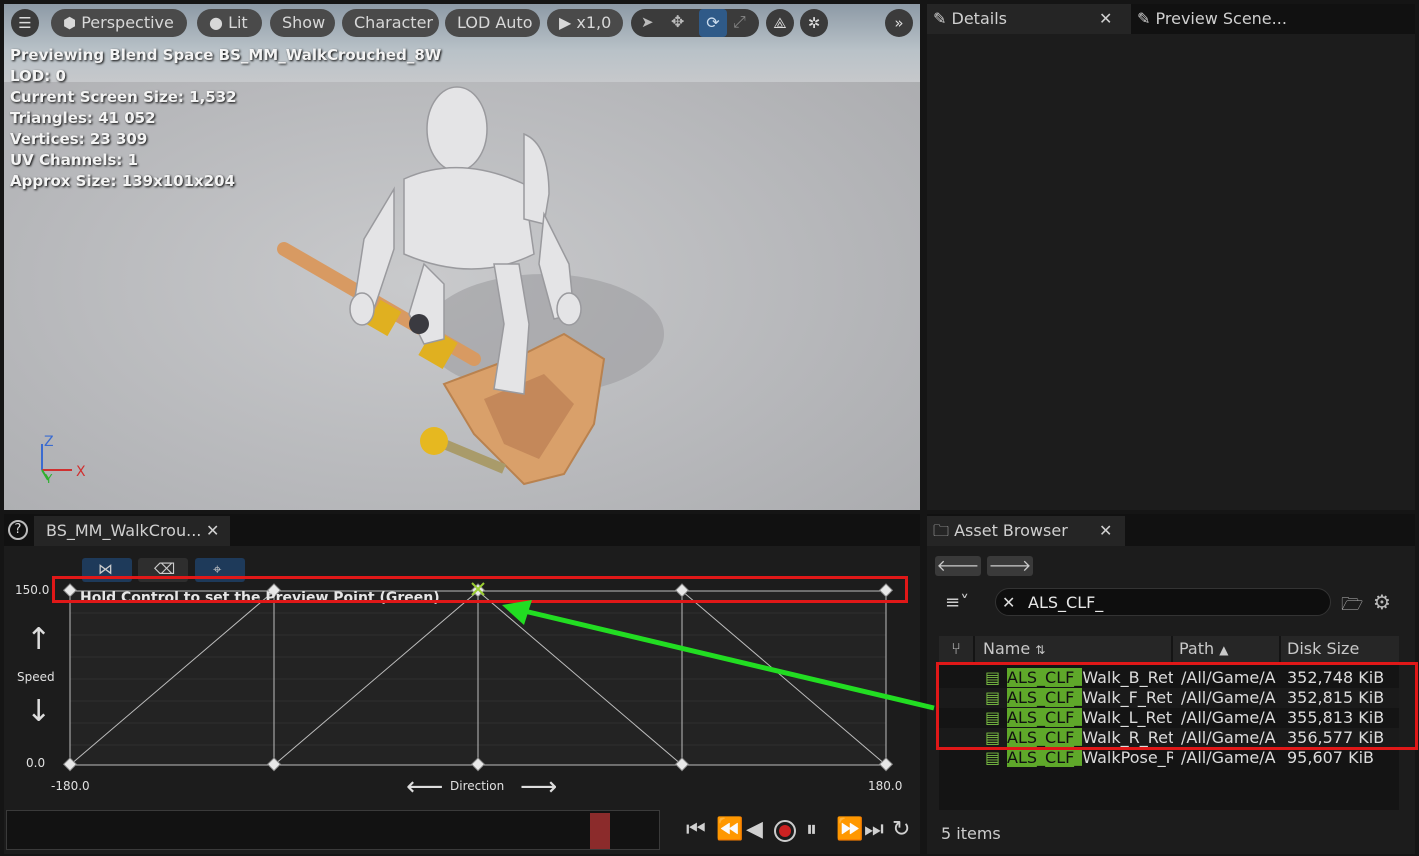 Image resolution: width=1419 pixels, height=856 pixels. What do you see at coordinates (718, 655) in the screenshot?
I see `annotation-arrow` at bounding box center [718, 655].